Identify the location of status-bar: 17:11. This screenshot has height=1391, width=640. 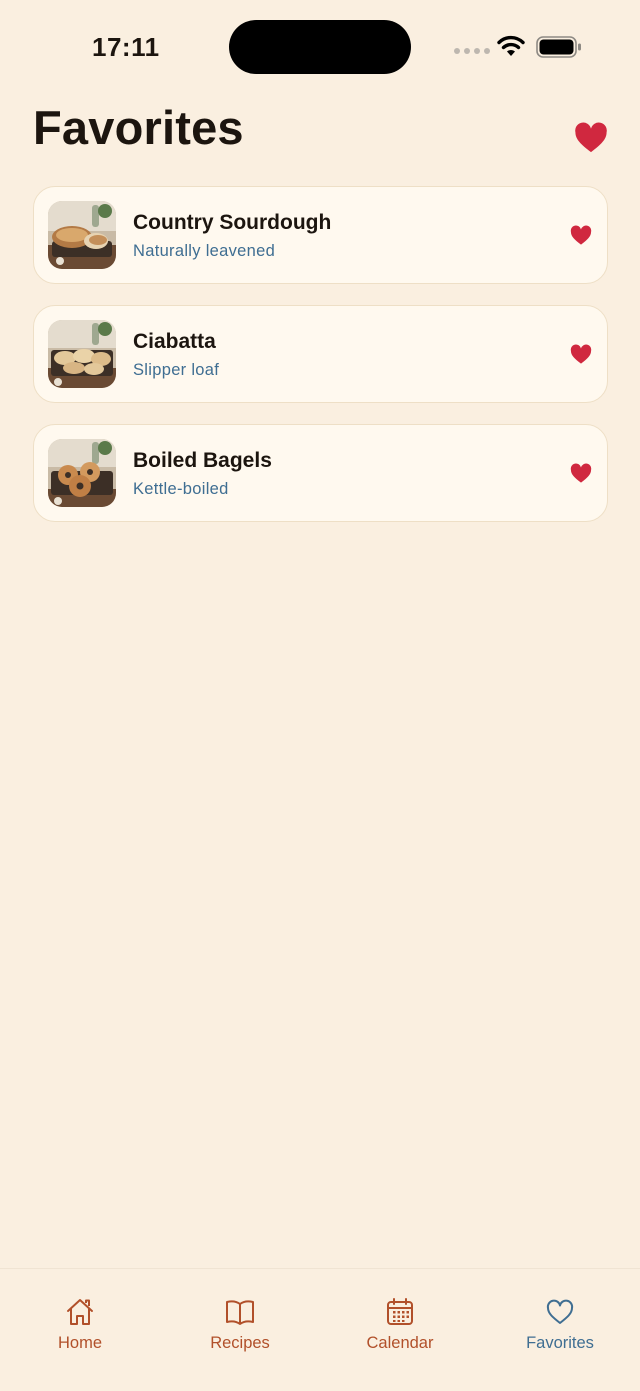
(320, 48).